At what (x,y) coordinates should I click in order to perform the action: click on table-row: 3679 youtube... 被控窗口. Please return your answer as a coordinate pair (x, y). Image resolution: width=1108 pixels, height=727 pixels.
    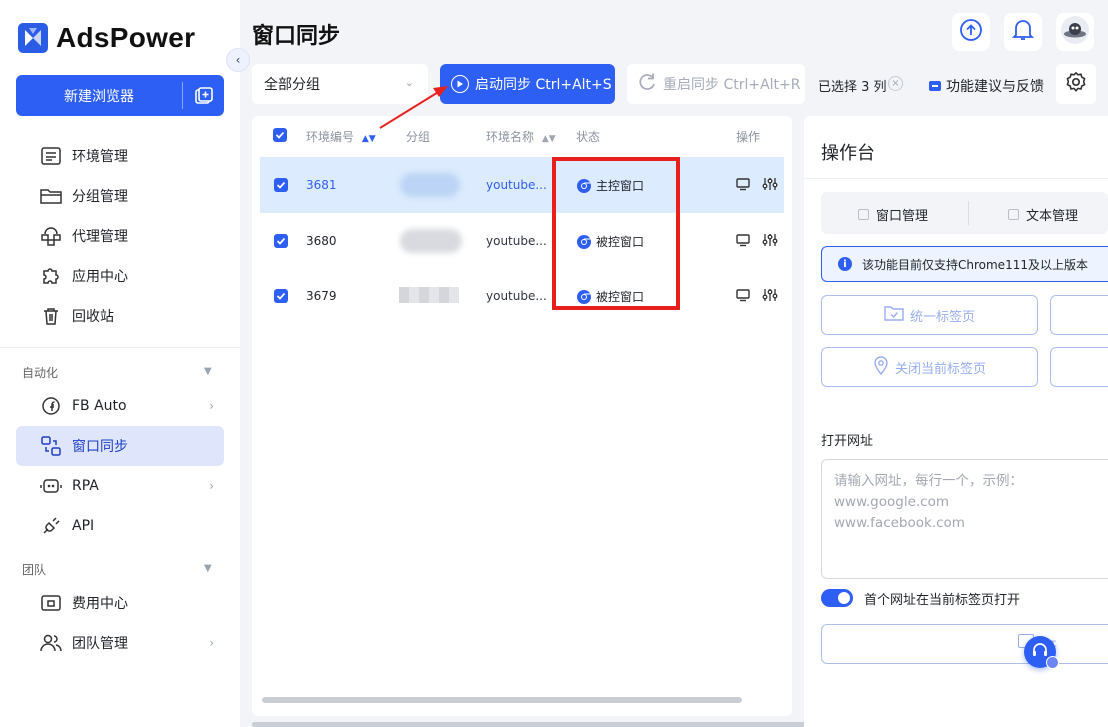
    Looking at the image, I should click on (522, 297).